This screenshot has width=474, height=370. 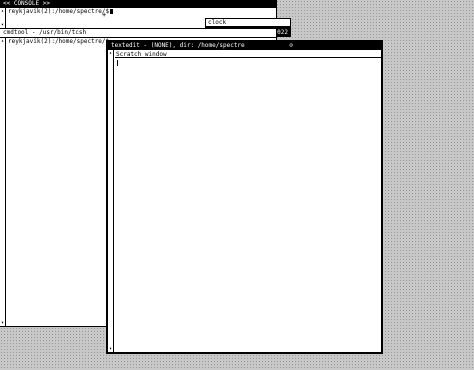 I want to click on console-prompt: reykjavik(2):/home/spectre/$, so click(x=59, y=11).